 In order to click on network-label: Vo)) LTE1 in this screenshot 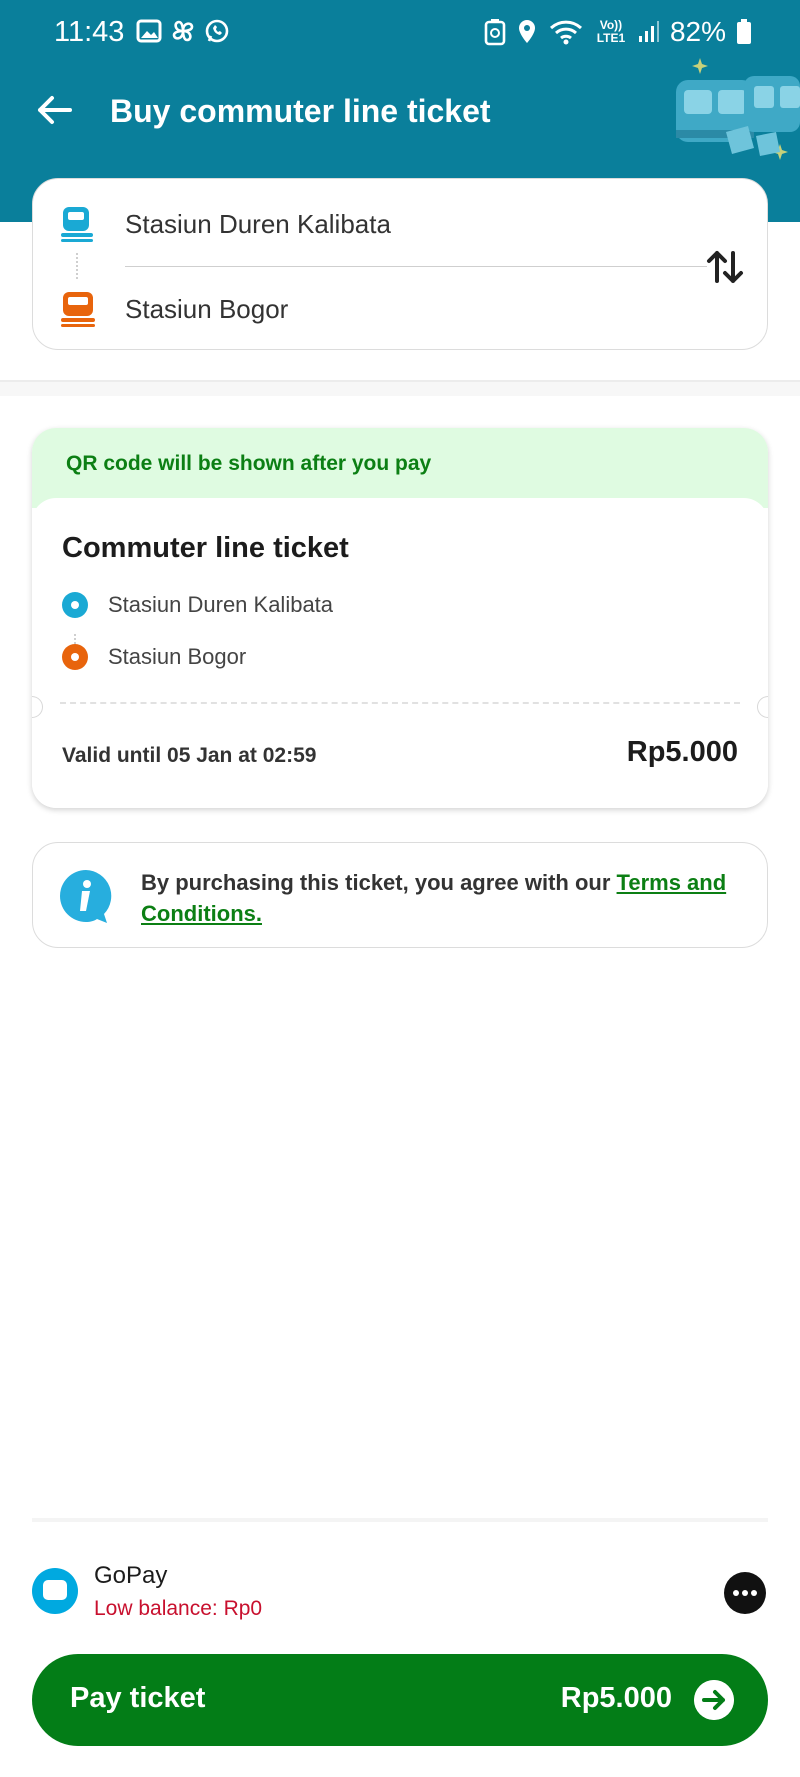, I will do `click(611, 31)`.